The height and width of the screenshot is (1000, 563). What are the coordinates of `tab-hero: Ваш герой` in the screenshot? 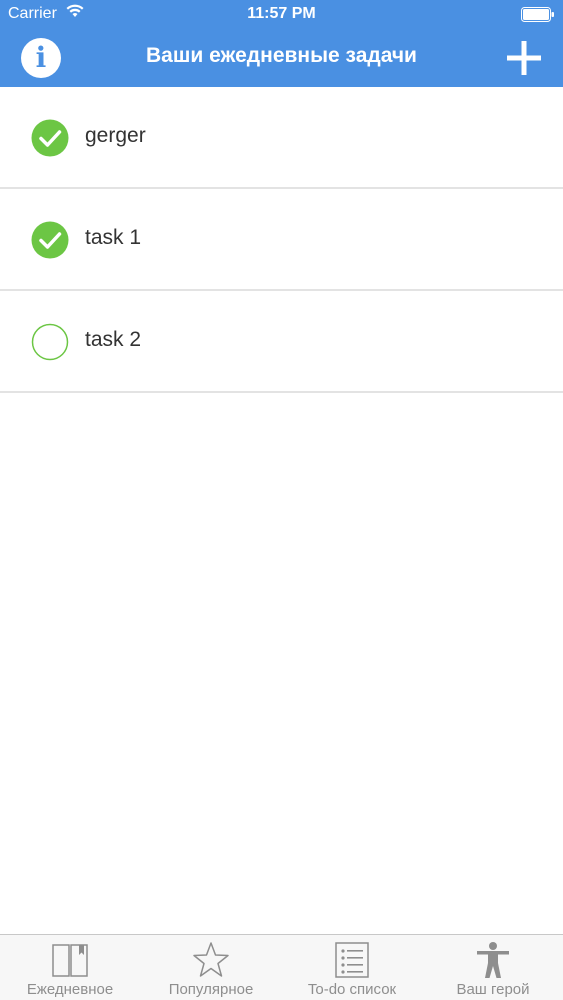 It's located at (493, 967).